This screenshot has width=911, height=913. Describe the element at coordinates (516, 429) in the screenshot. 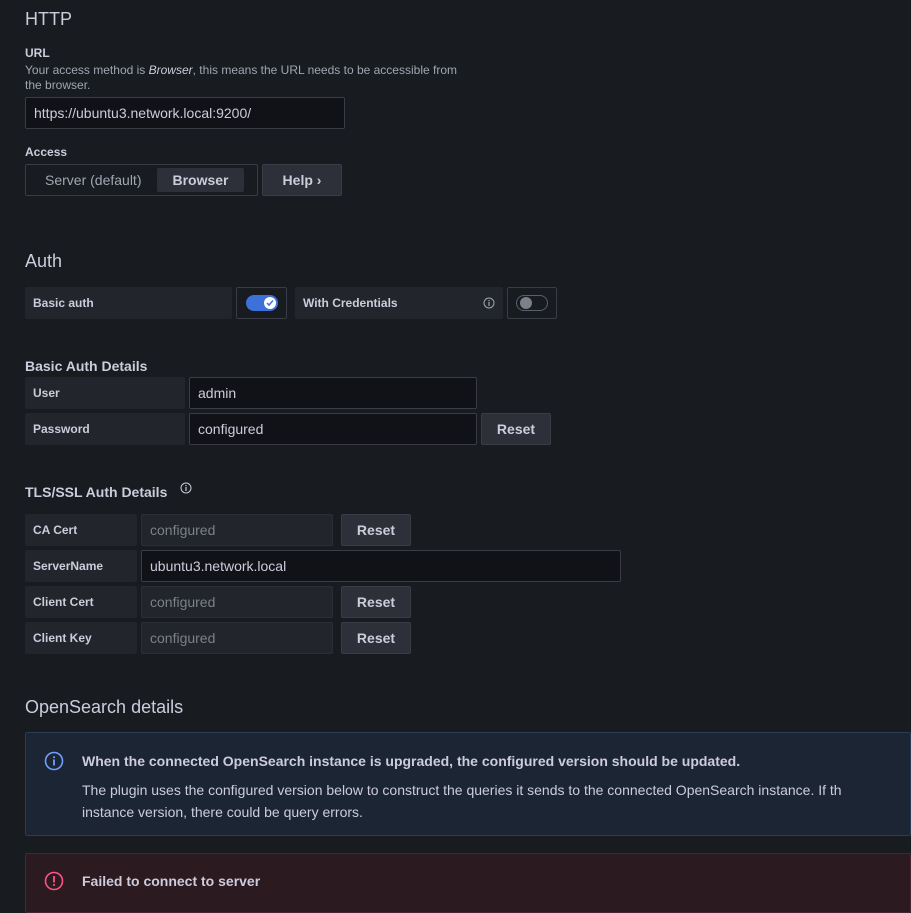

I see `password-reset-button: Reset` at that location.